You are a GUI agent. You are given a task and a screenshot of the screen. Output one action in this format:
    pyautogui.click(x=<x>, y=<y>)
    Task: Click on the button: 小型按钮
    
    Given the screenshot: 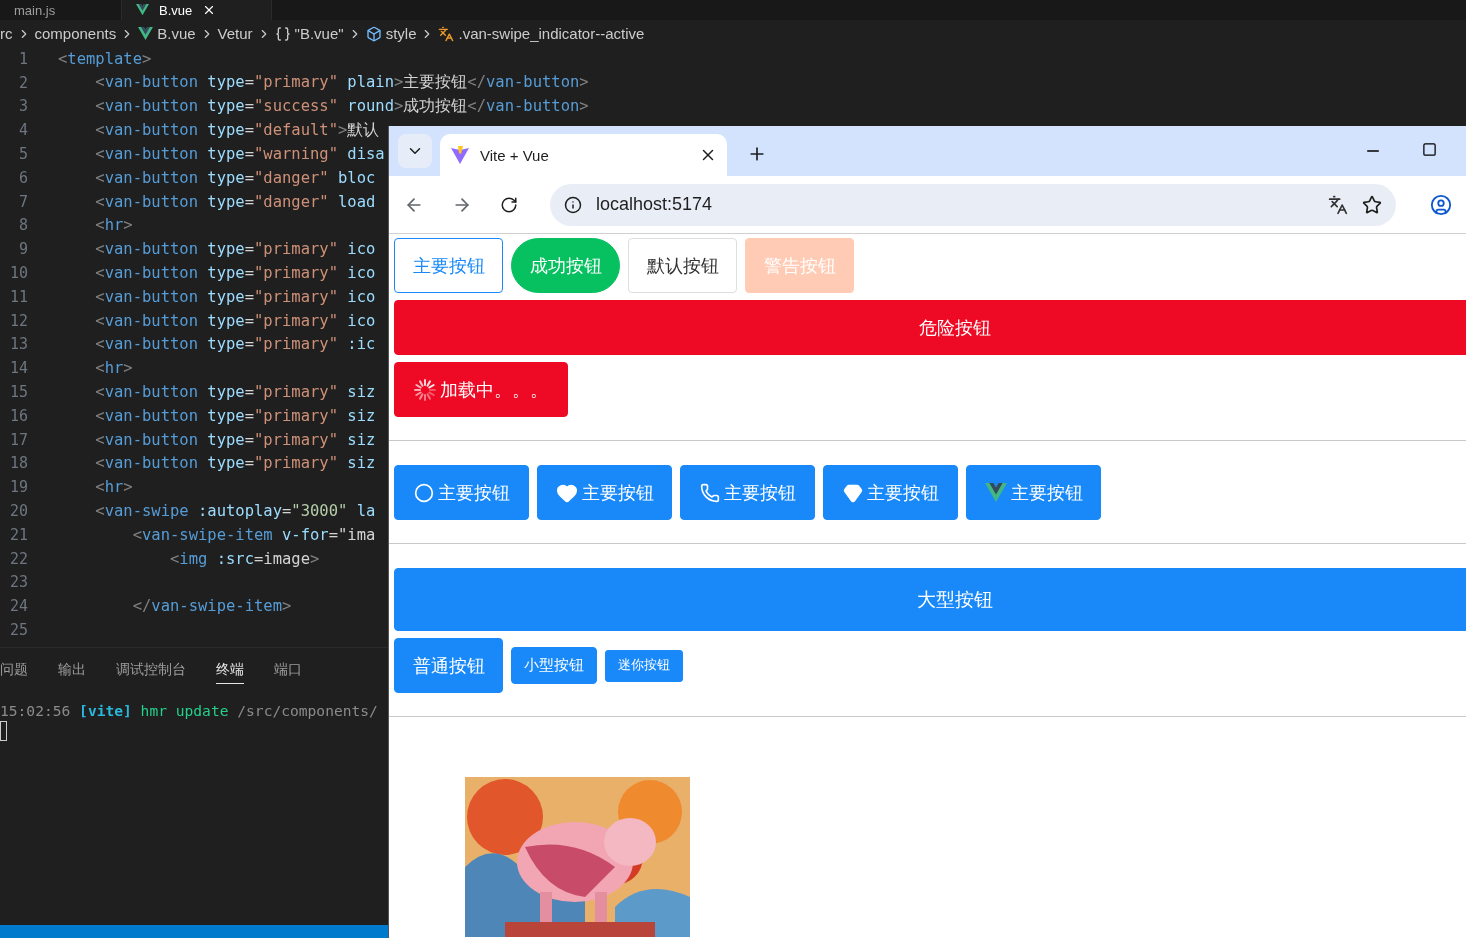 What is the action you would take?
    pyautogui.click(x=554, y=665)
    